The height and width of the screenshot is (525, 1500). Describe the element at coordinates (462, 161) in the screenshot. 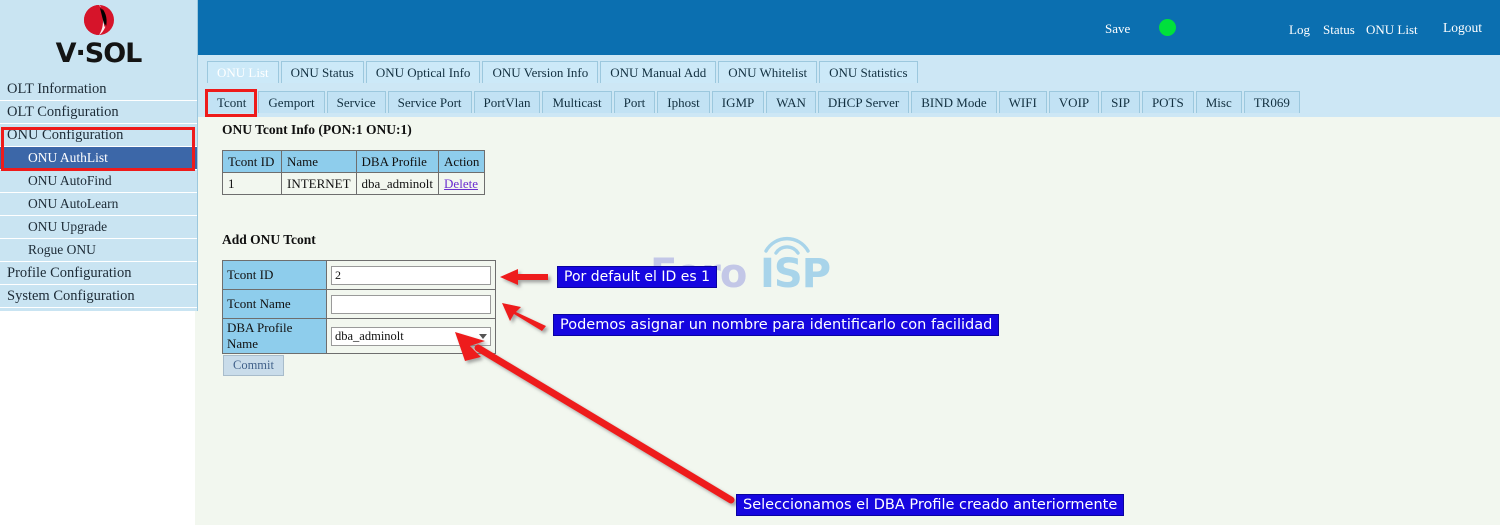

I see `col-action: Action` at that location.